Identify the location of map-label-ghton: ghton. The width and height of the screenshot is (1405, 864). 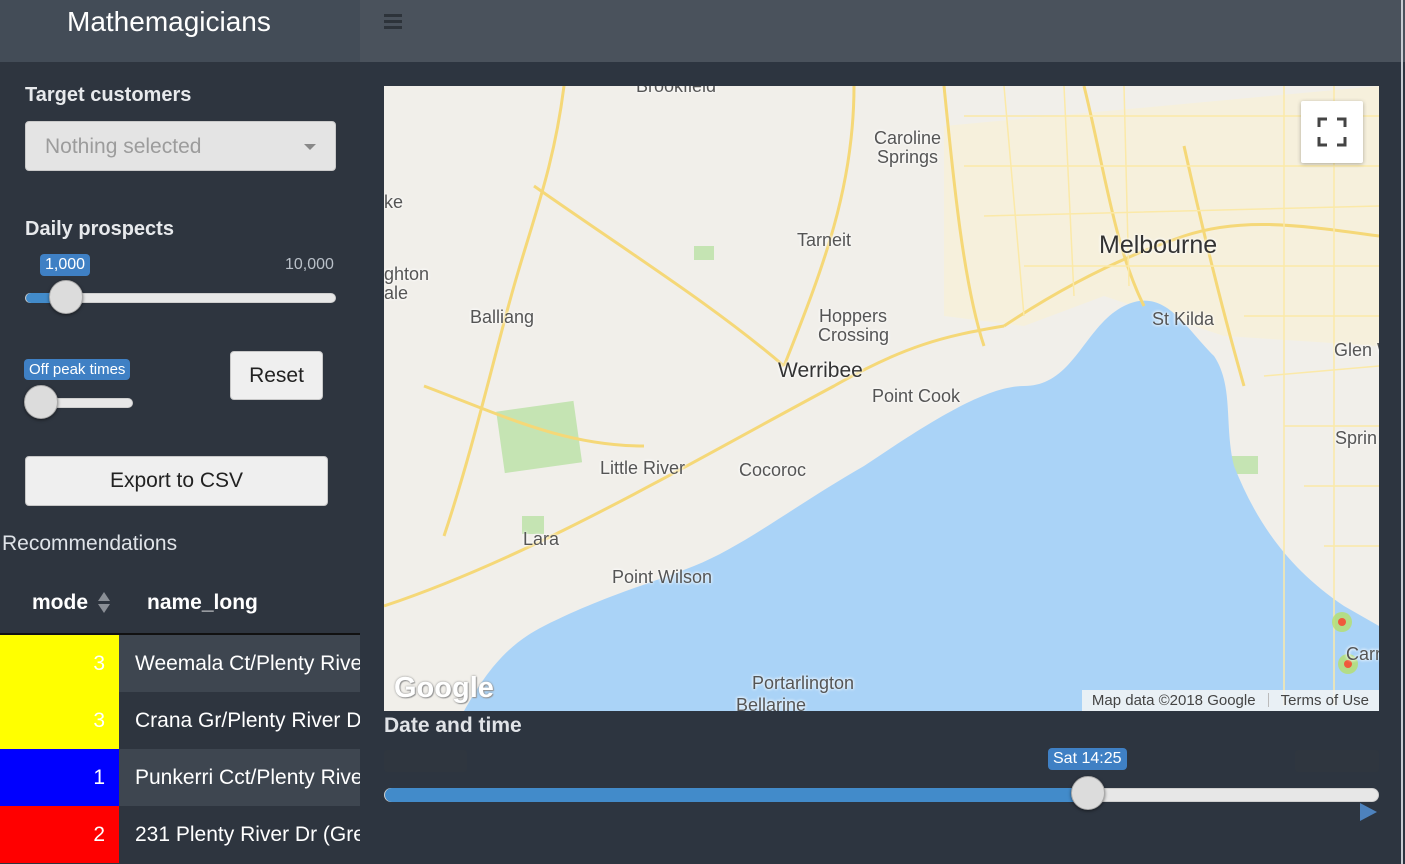
(407, 274).